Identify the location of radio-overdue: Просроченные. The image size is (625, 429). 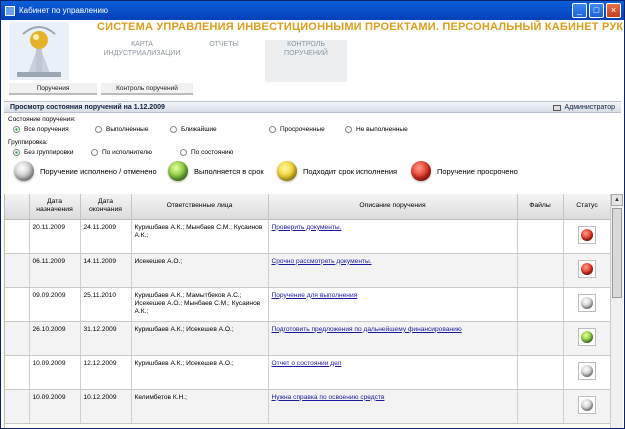
(297, 129).